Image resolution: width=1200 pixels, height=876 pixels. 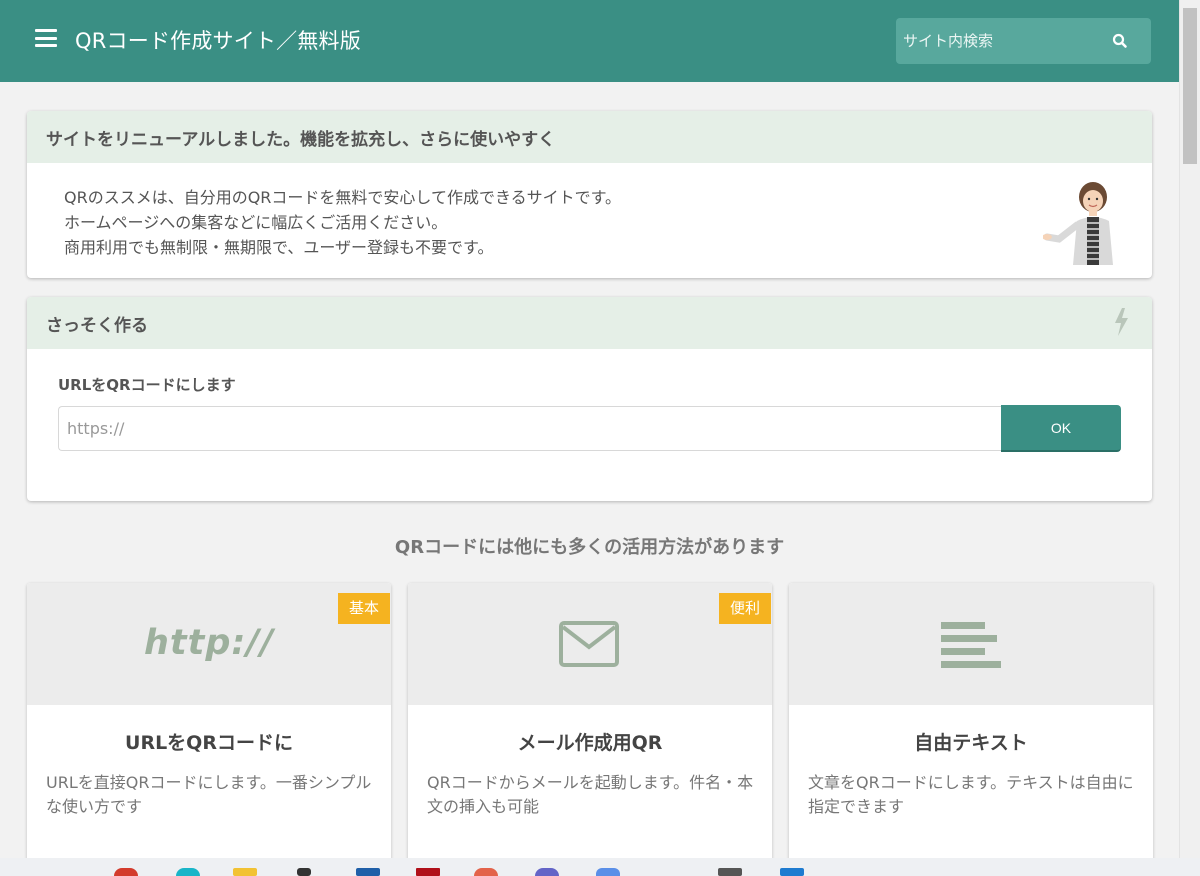 What do you see at coordinates (1121, 322) in the screenshot?
I see `lightning-bolt-icon` at bounding box center [1121, 322].